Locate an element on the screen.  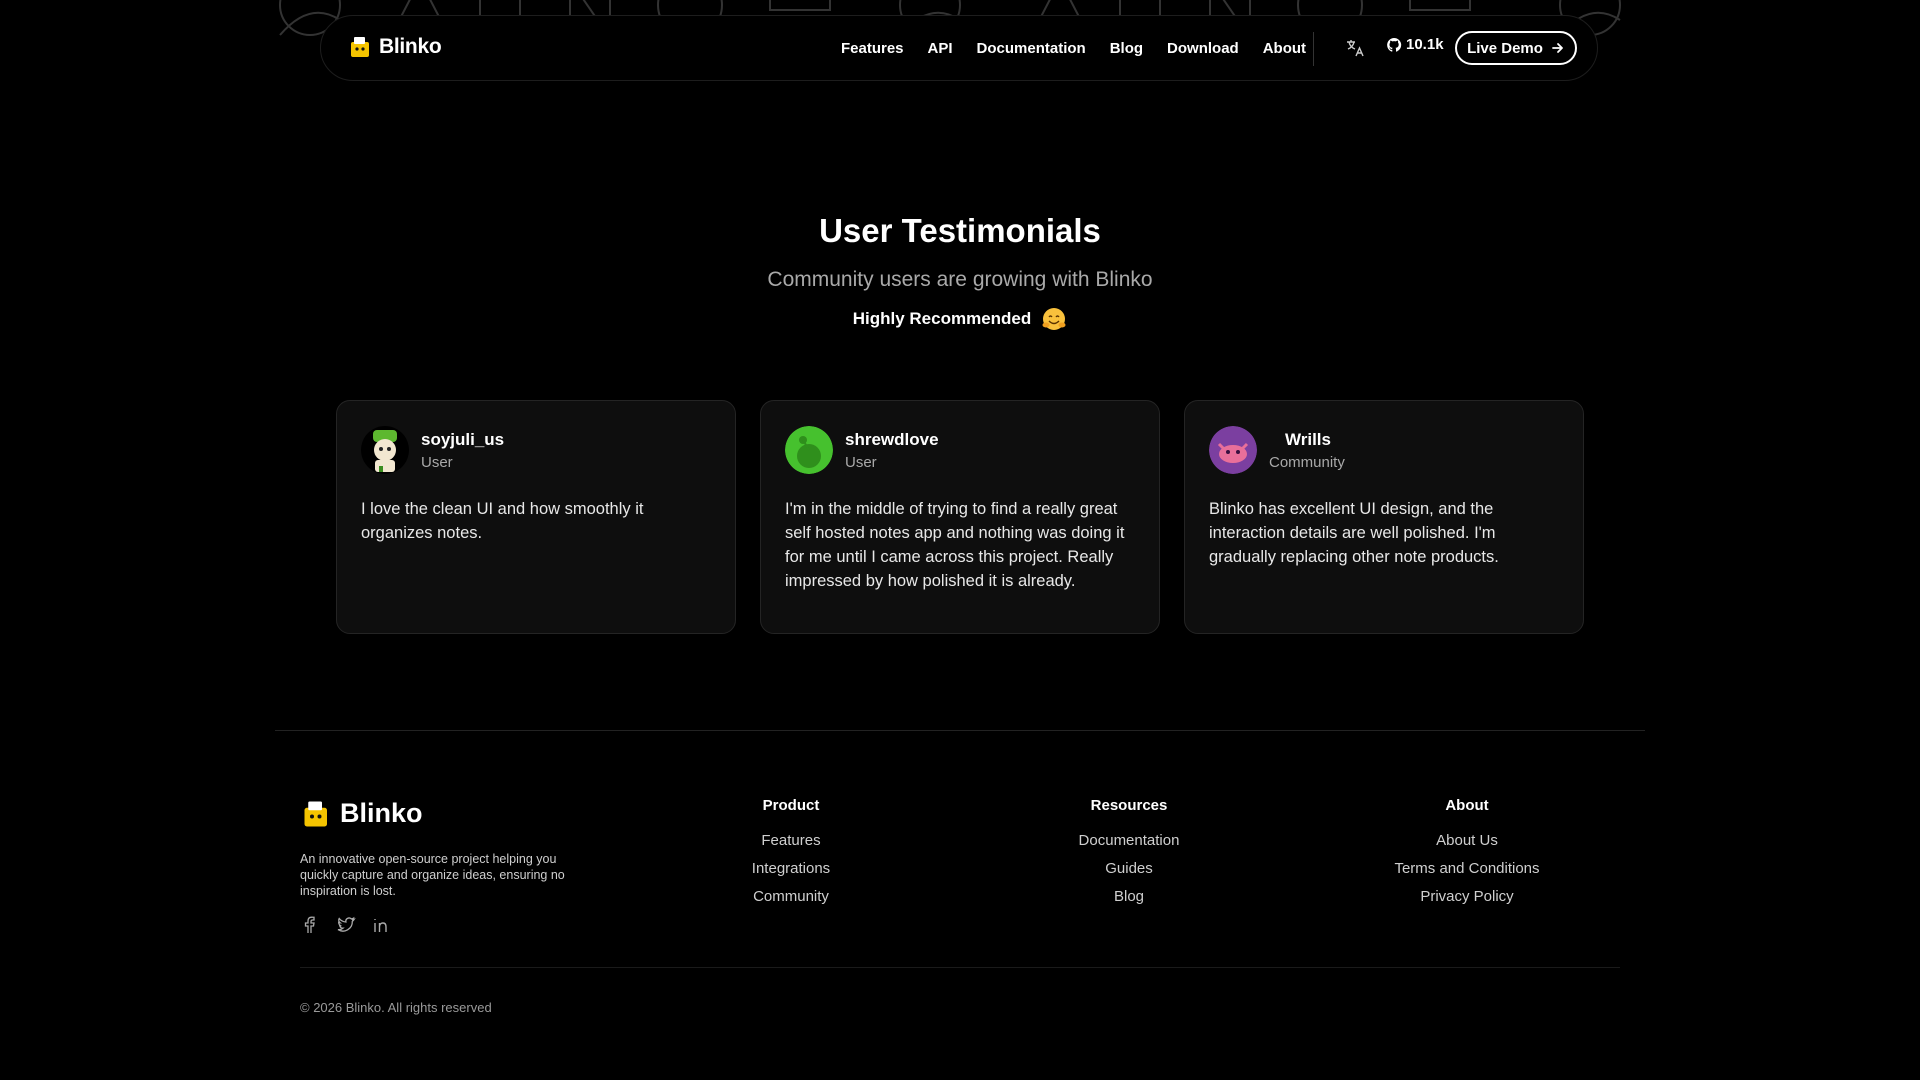
footer-link-guides: Guides is located at coordinates (1129, 869).